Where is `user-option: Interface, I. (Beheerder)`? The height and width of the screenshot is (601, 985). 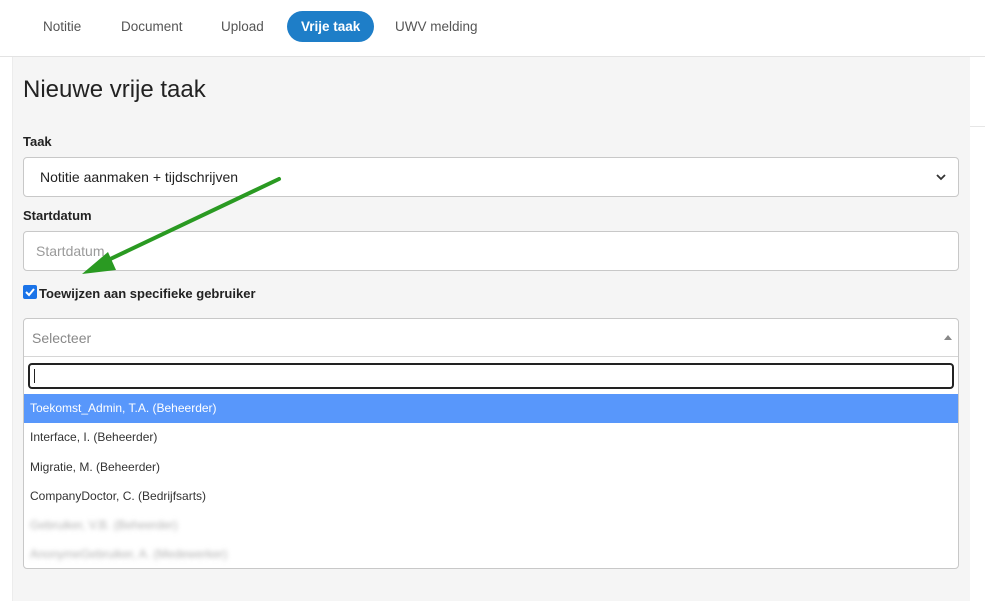
user-option: Interface, I. (Beheerder) is located at coordinates (491, 437).